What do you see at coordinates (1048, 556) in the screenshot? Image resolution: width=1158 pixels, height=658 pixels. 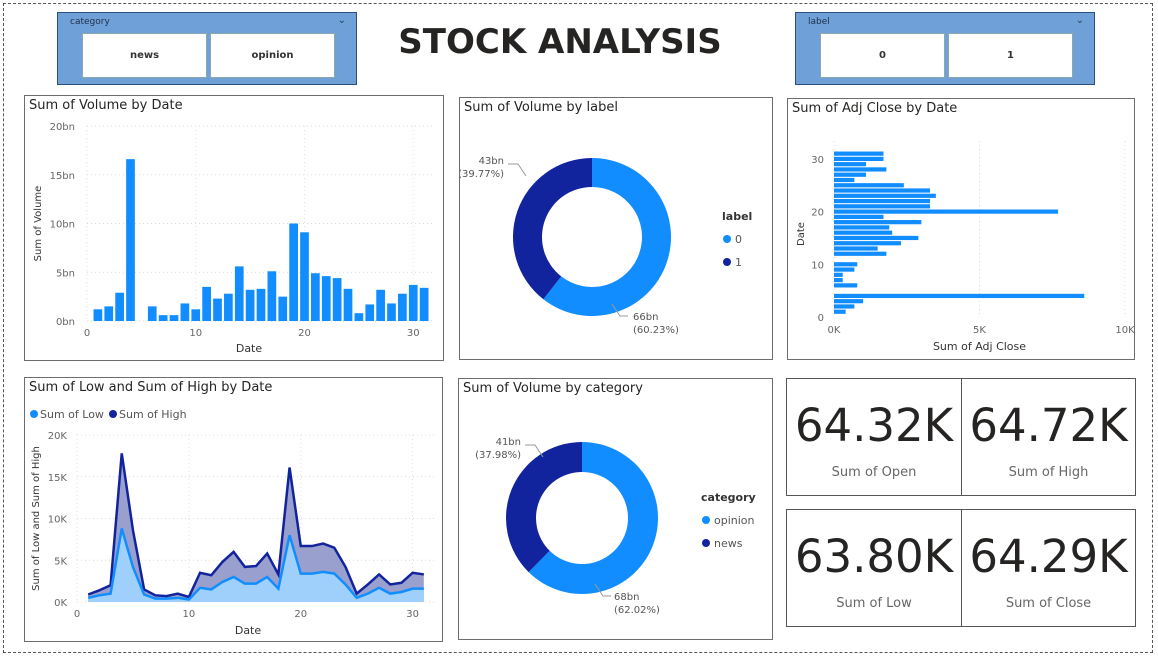 I see `kpi-value: 64.29K` at bounding box center [1048, 556].